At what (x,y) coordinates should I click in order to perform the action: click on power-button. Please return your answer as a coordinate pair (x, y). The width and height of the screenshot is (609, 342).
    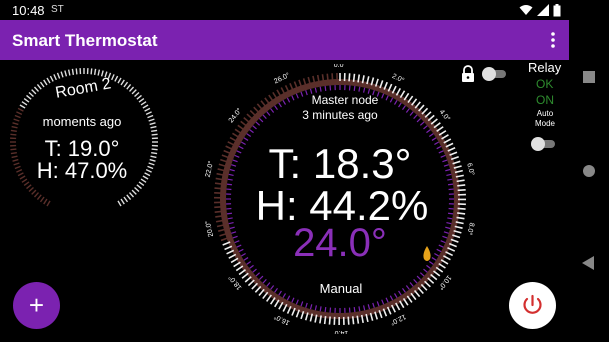
    Looking at the image, I should click on (532, 305).